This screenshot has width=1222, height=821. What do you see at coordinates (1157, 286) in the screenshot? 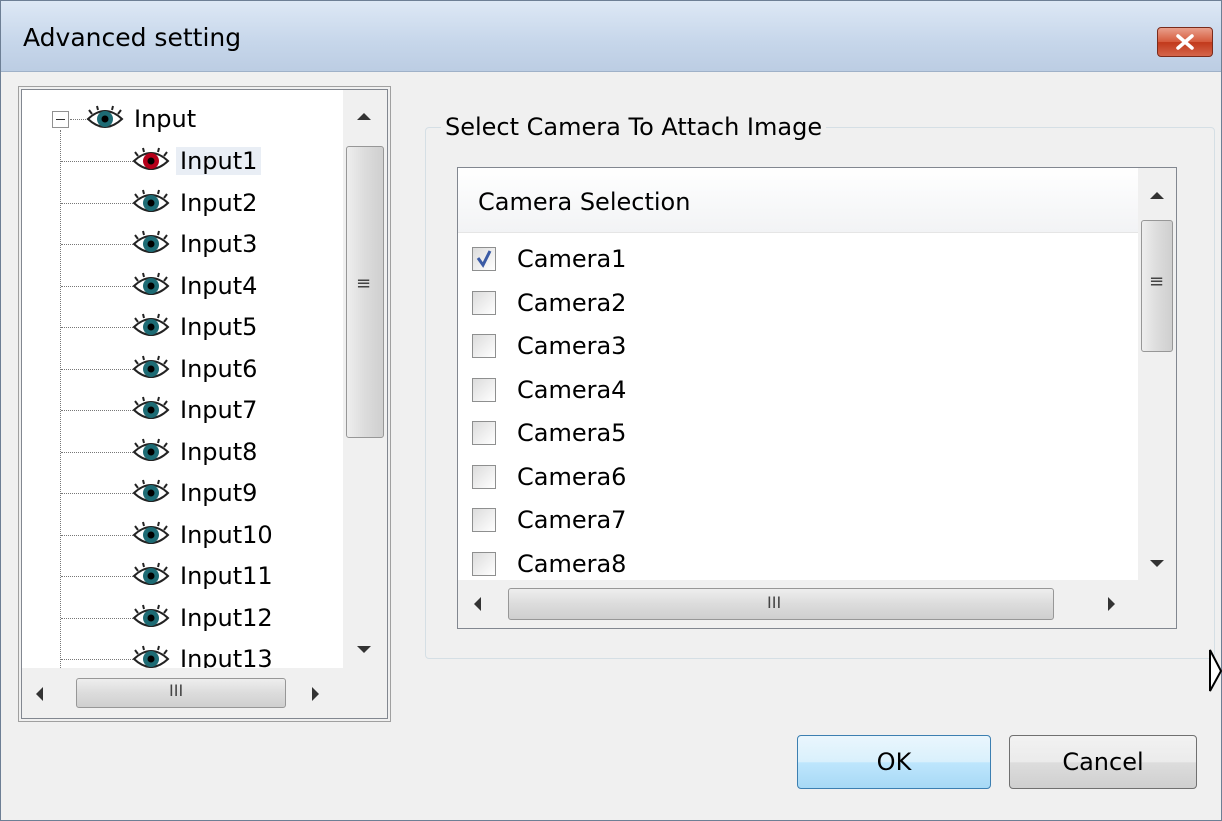
I see `camera-scroll-thumb: ≡` at bounding box center [1157, 286].